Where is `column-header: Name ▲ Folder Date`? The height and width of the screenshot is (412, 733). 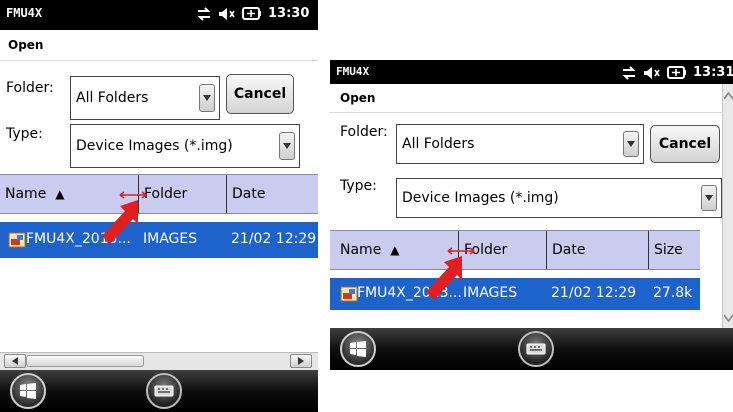
column-header: Name ▲ Folder Date is located at coordinates (159, 194).